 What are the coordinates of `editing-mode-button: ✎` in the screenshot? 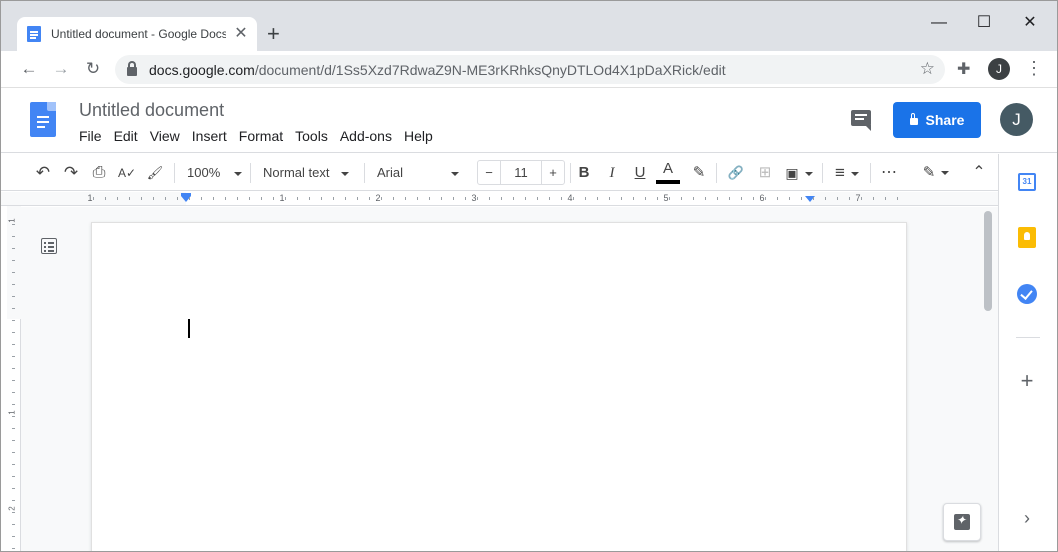 It's located at (936, 173).